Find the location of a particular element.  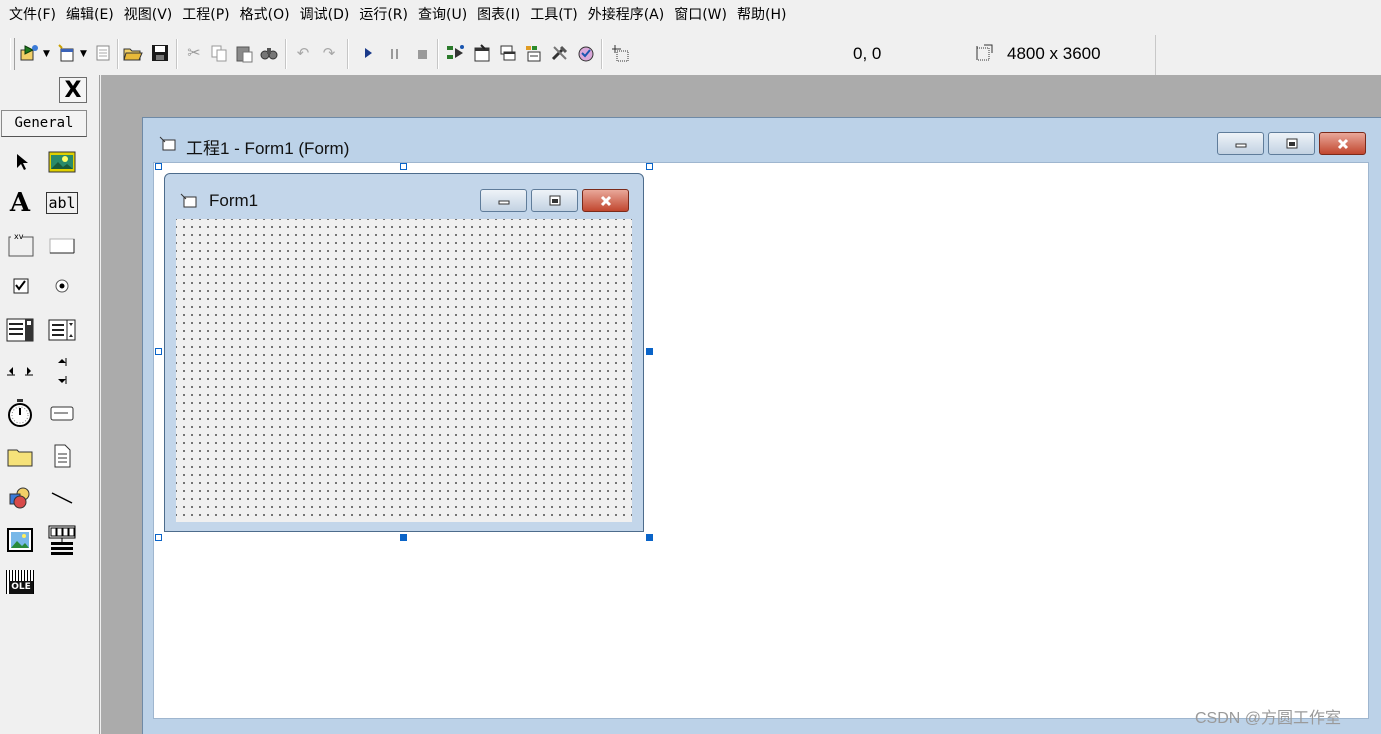

shape-icon is located at coordinates (20, 498).